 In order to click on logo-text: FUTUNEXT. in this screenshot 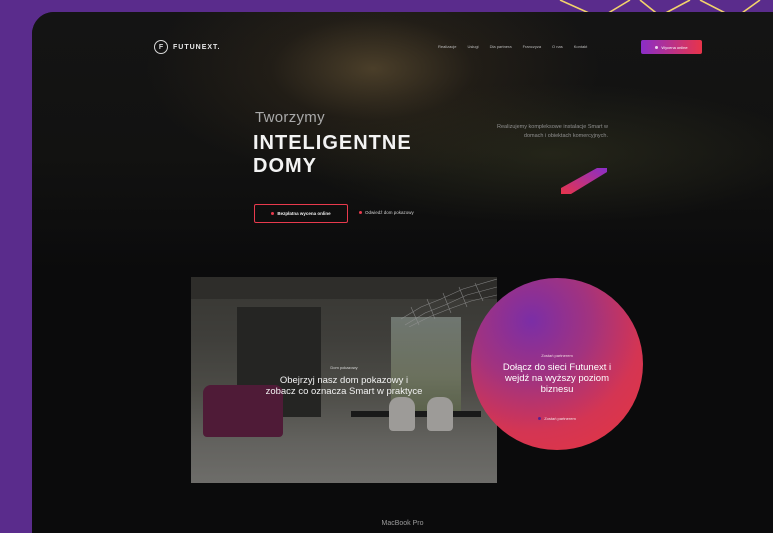, I will do `click(197, 47)`.